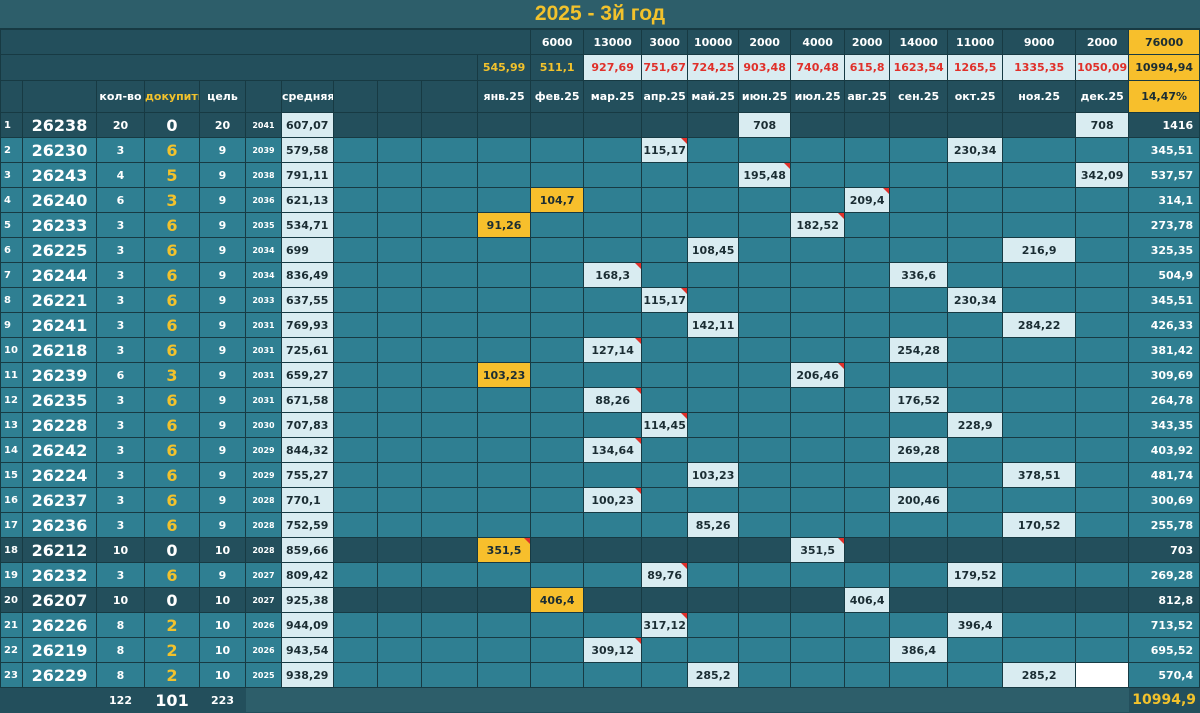 The width and height of the screenshot is (1200, 713). Describe the element at coordinates (263, 400) in the screenshot. I see `year-cell: 2031` at that location.